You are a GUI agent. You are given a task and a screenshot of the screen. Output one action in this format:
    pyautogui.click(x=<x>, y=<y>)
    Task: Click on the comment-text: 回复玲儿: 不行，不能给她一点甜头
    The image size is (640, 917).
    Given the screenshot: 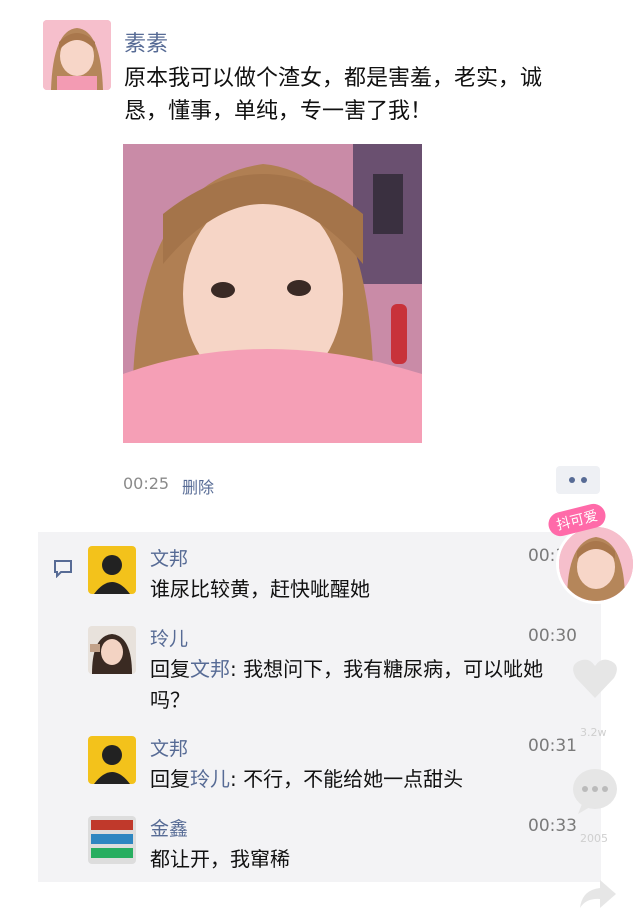 What is the action you would take?
    pyautogui.click(x=360, y=779)
    